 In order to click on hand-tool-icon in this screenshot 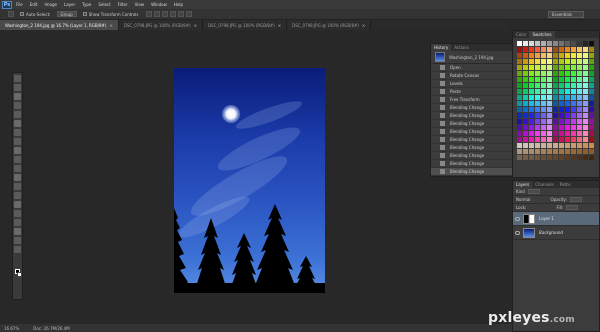, I will do `click(17, 240)`.